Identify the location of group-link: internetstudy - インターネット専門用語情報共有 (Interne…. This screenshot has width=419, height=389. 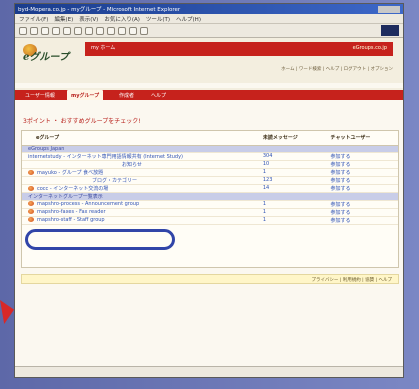
(105, 157).